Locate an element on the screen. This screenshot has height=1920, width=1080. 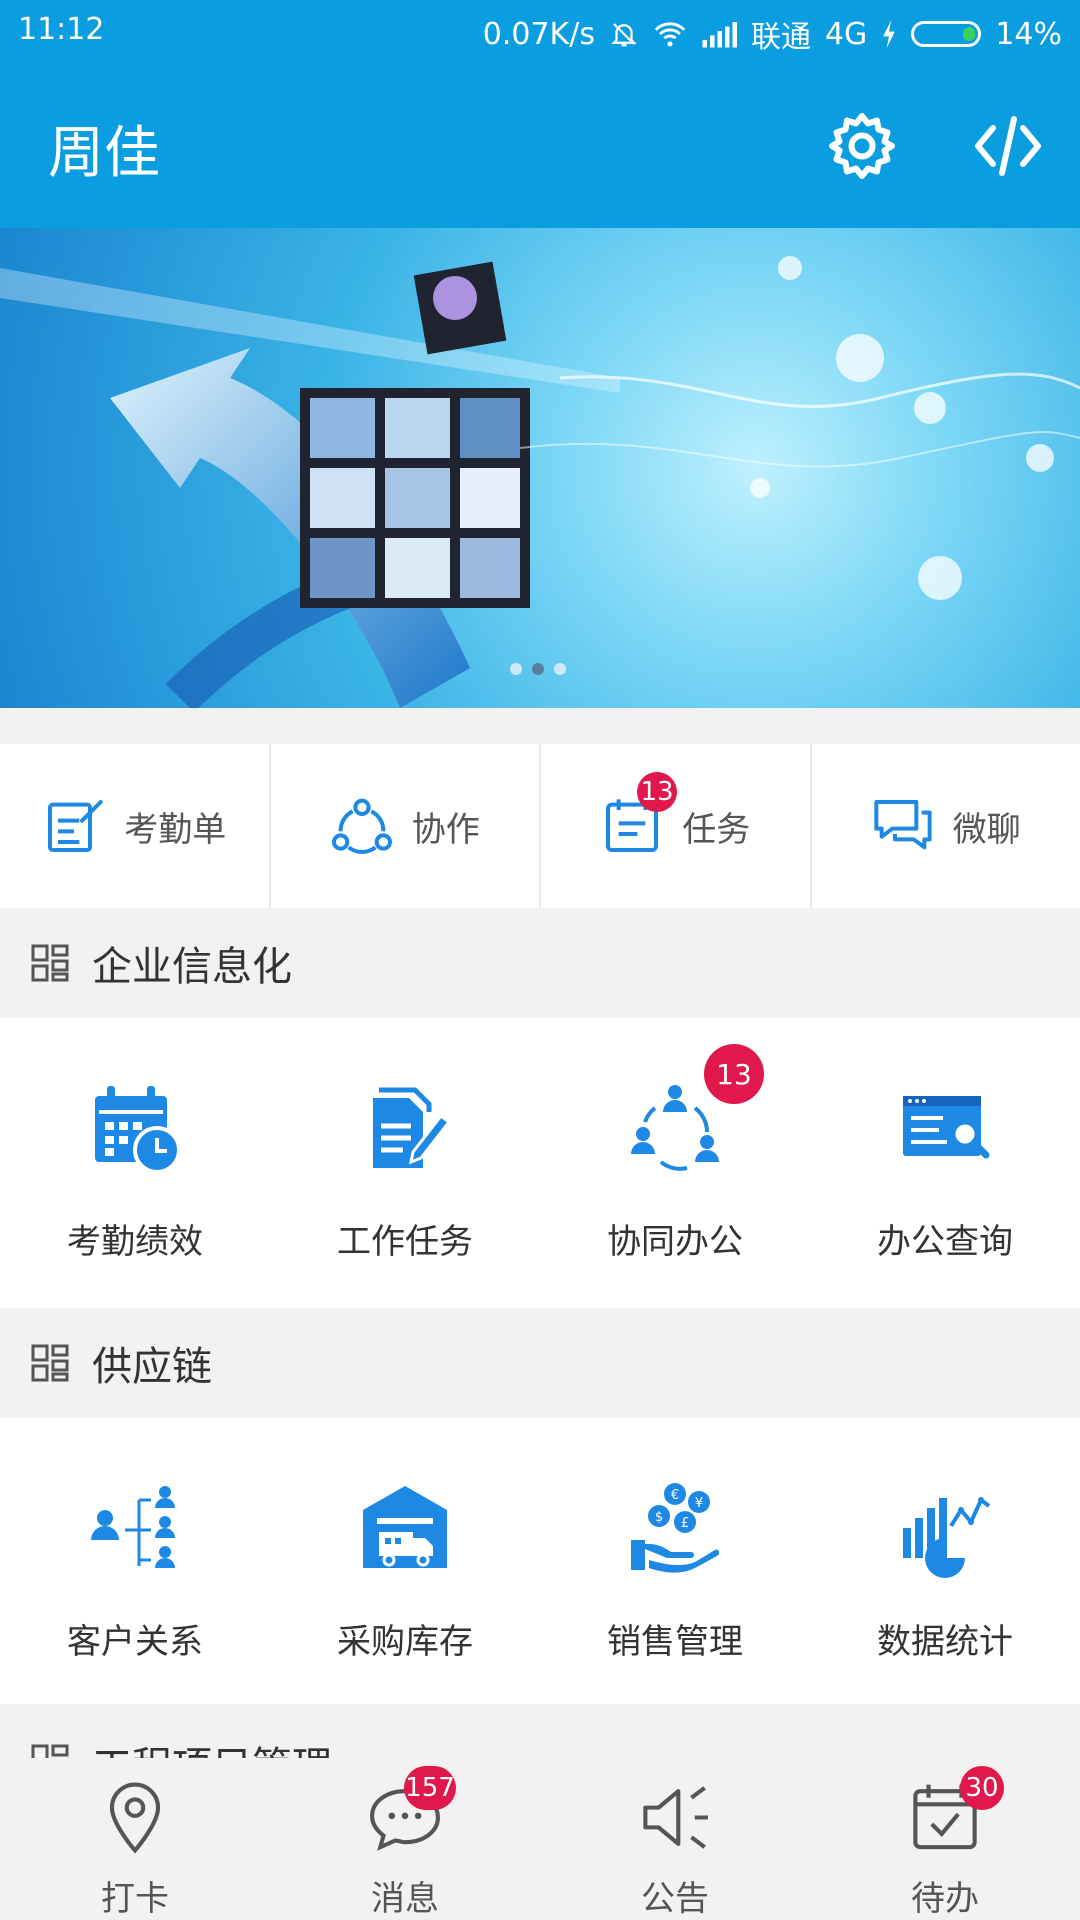
battery-icon is located at coordinates (946, 34).